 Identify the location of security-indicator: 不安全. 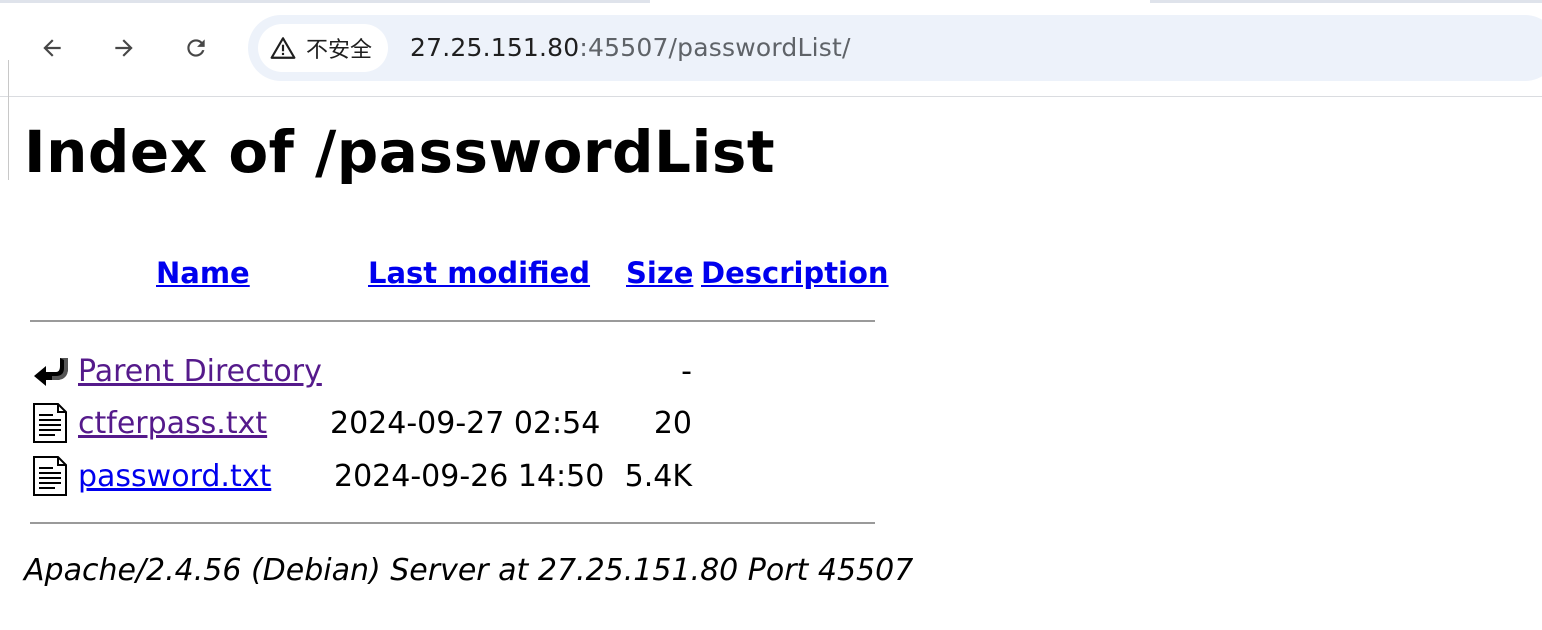
(323, 48).